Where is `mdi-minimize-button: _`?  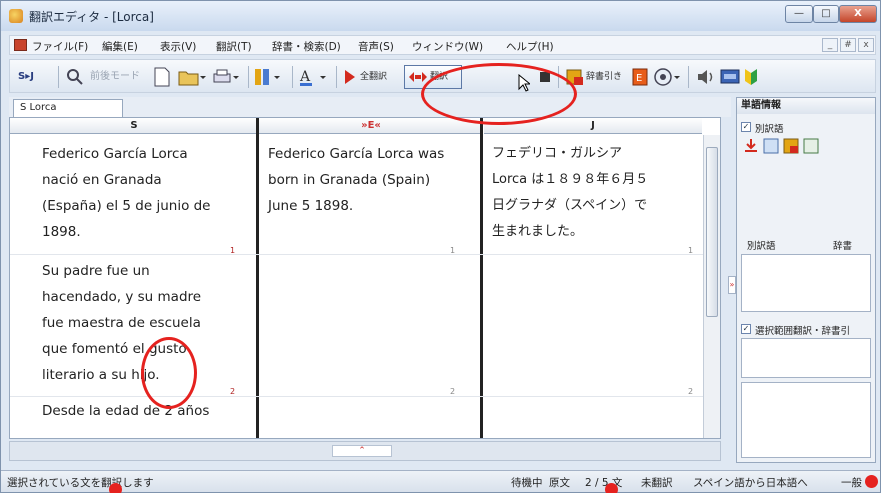
mdi-minimize-button: _ is located at coordinates (830, 45).